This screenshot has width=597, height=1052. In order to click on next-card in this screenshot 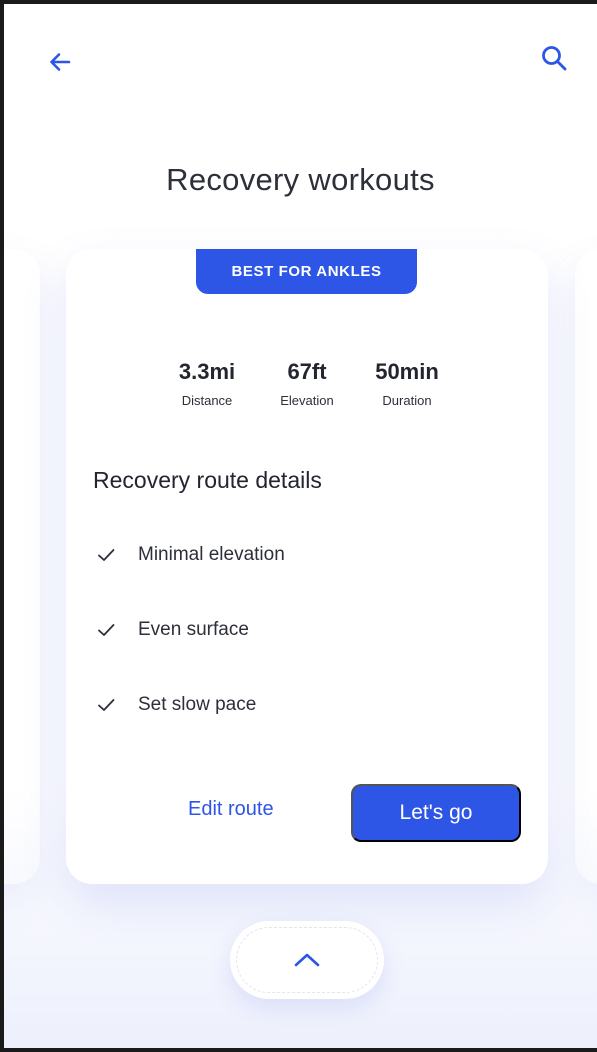, I will do `click(586, 566)`.